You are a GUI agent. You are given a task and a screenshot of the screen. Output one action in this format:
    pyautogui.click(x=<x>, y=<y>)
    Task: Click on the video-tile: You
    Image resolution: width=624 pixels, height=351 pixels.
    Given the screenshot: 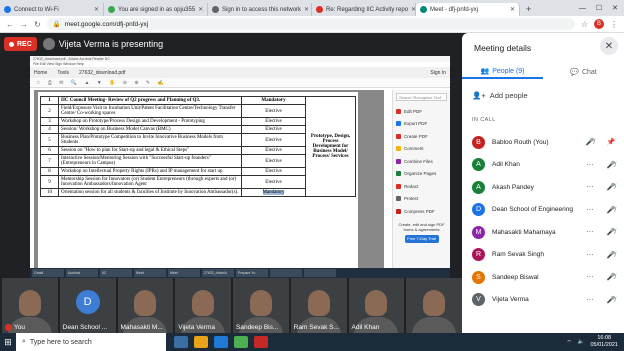 What is the action you would take?
    pyautogui.click(x=30, y=305)
    